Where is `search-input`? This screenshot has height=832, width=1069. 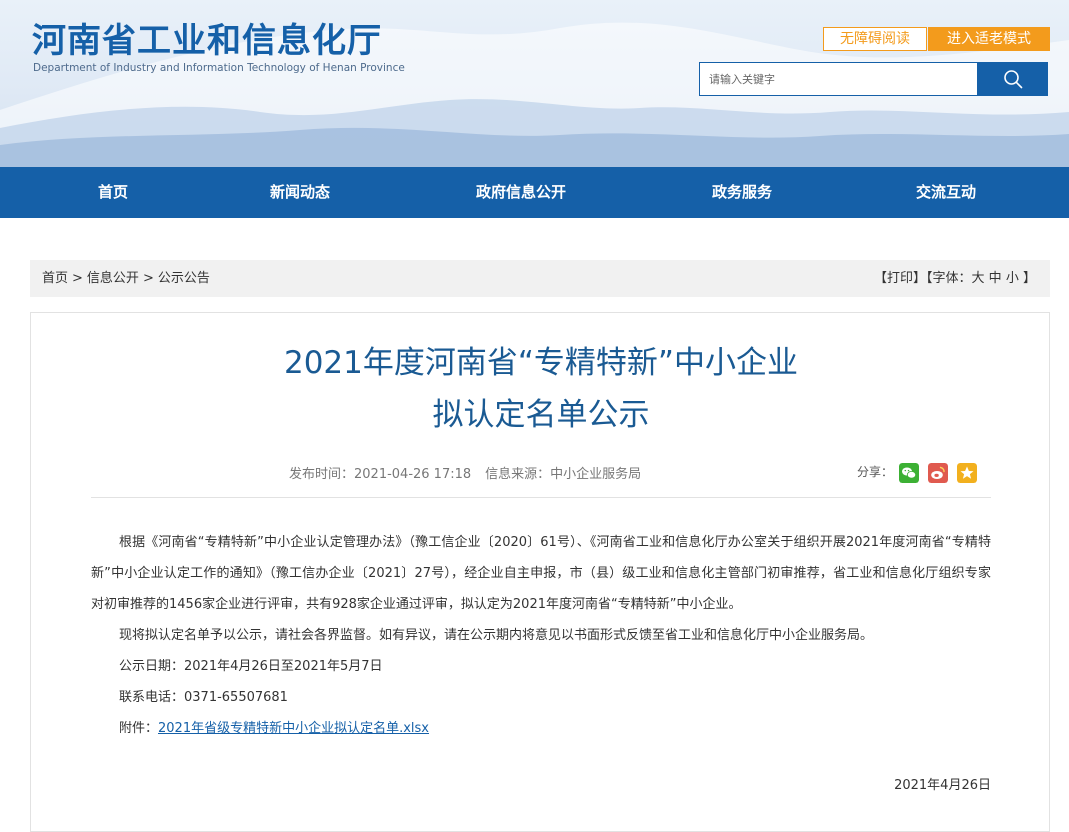
search-input is located at coordinates (838, 79).